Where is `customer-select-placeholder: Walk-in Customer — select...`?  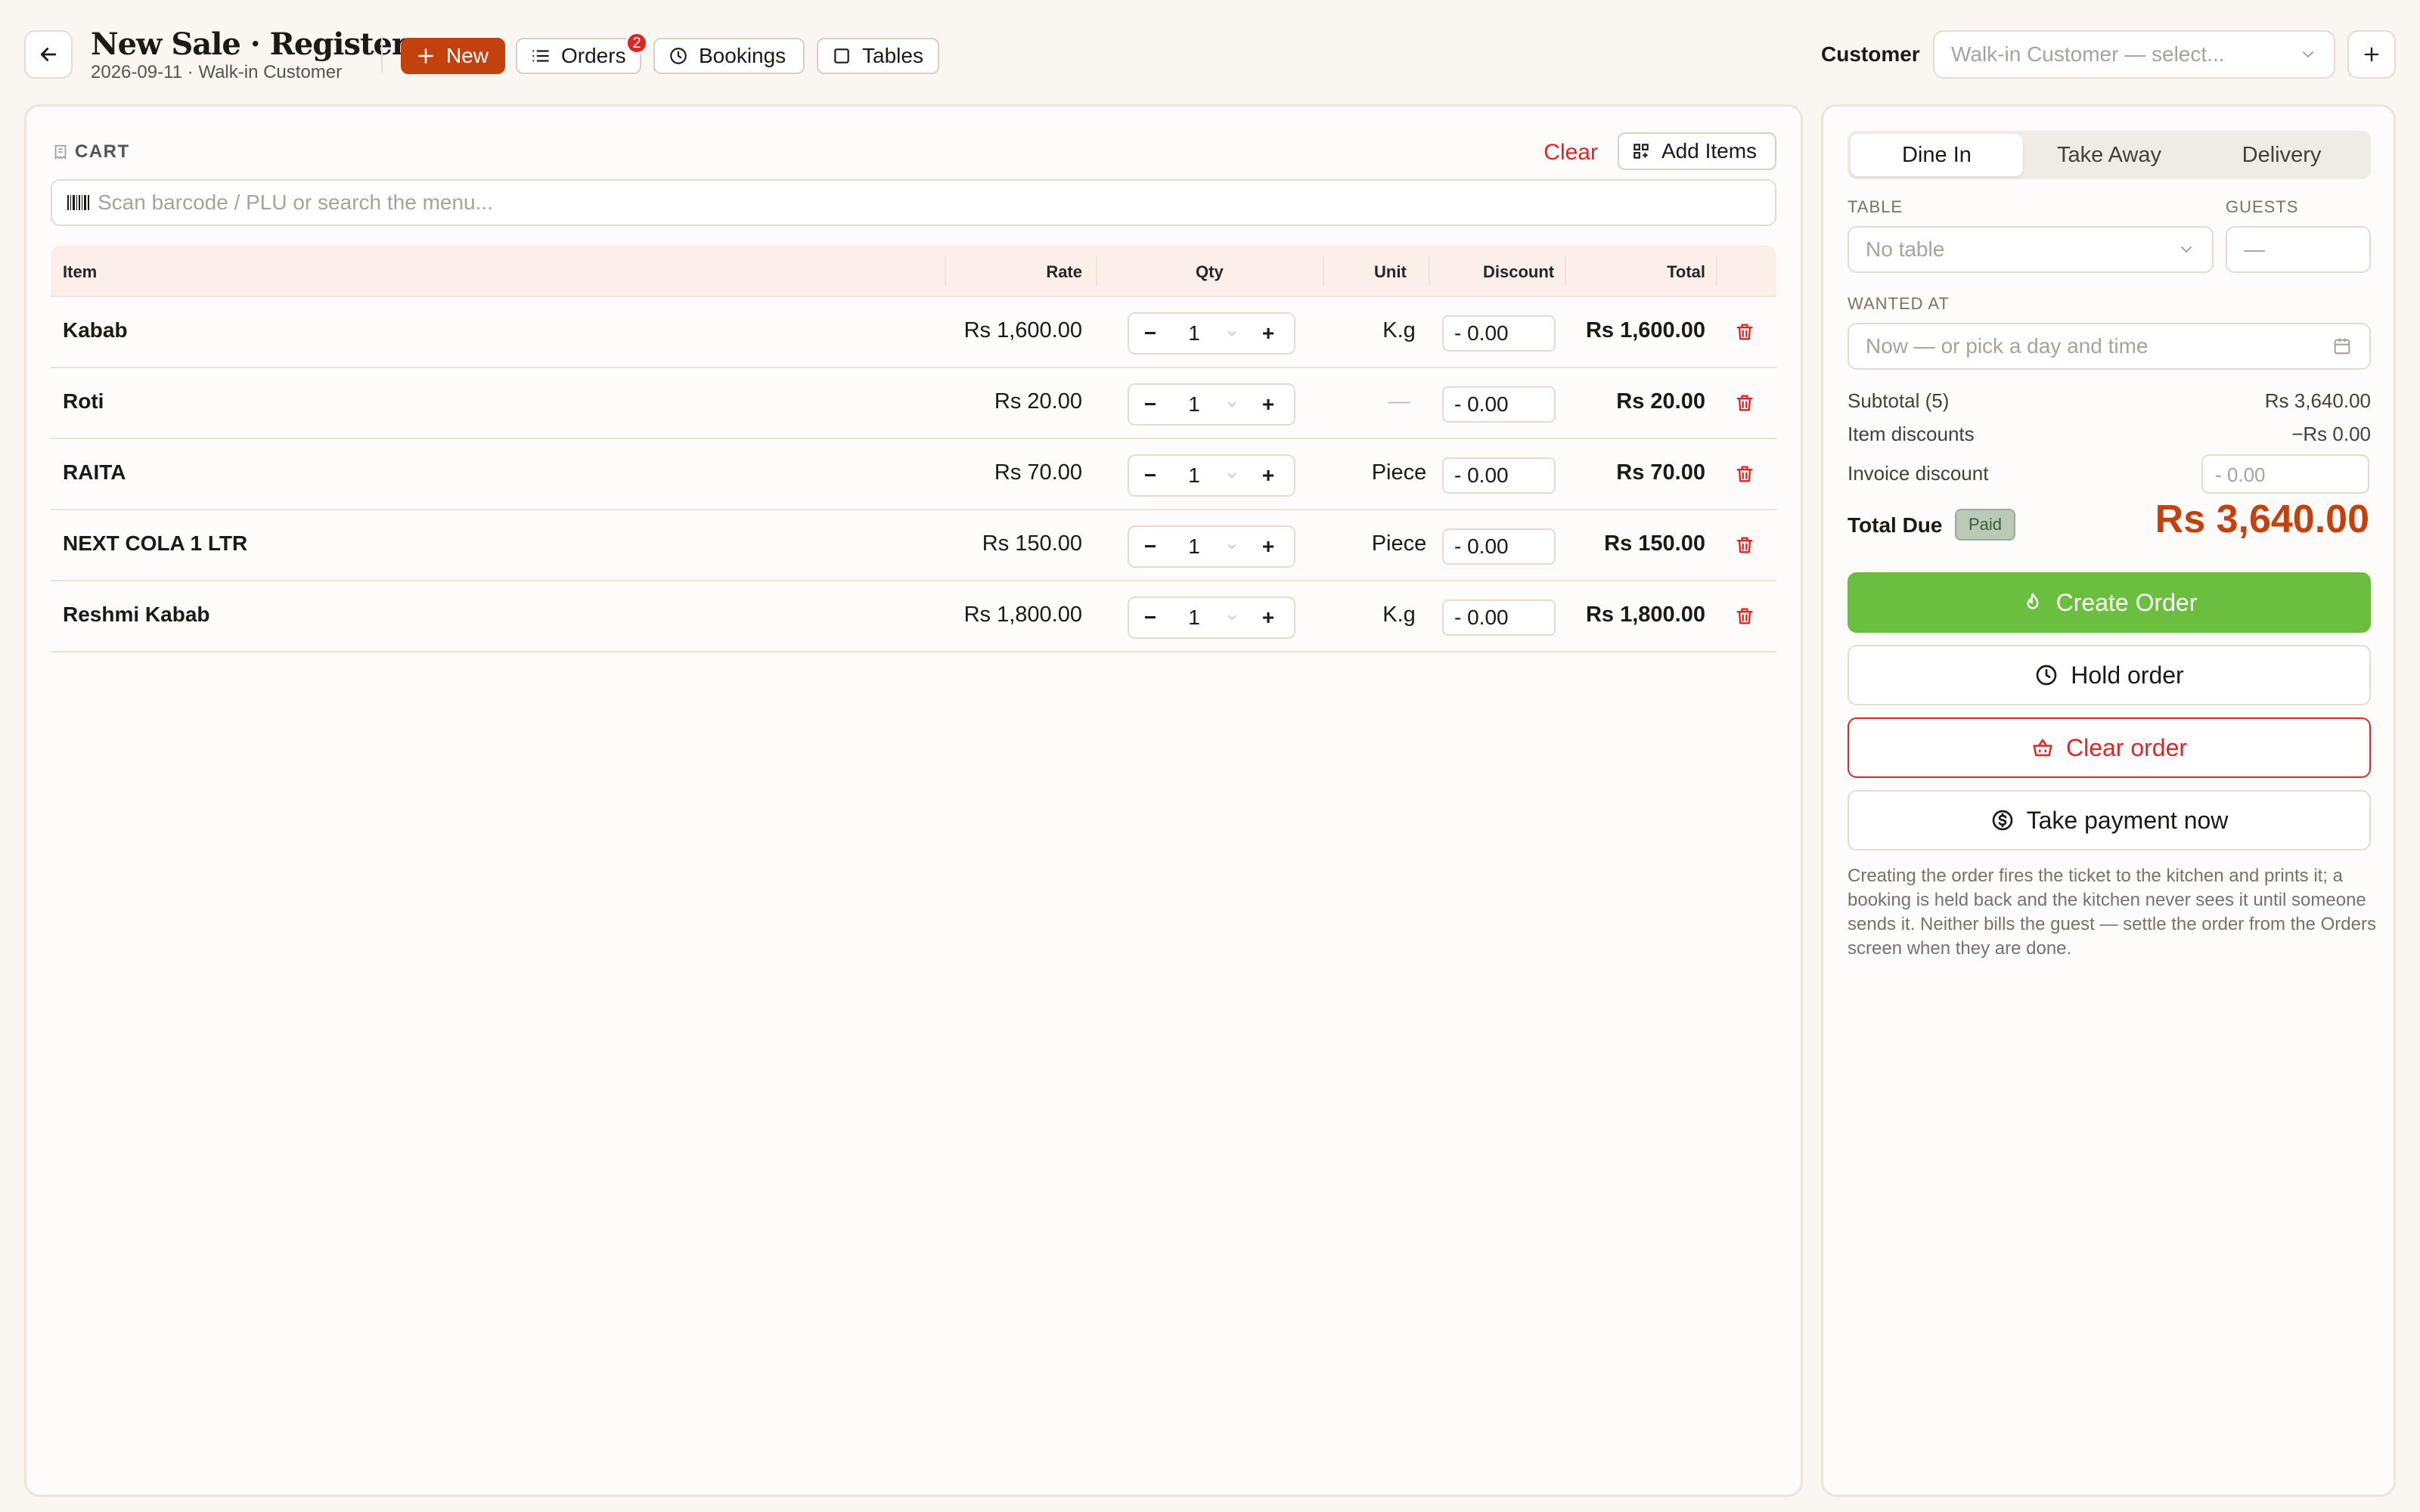 customer-select-placeholder: Walk-in Customer — select... is located at coordinates (2088, 54).